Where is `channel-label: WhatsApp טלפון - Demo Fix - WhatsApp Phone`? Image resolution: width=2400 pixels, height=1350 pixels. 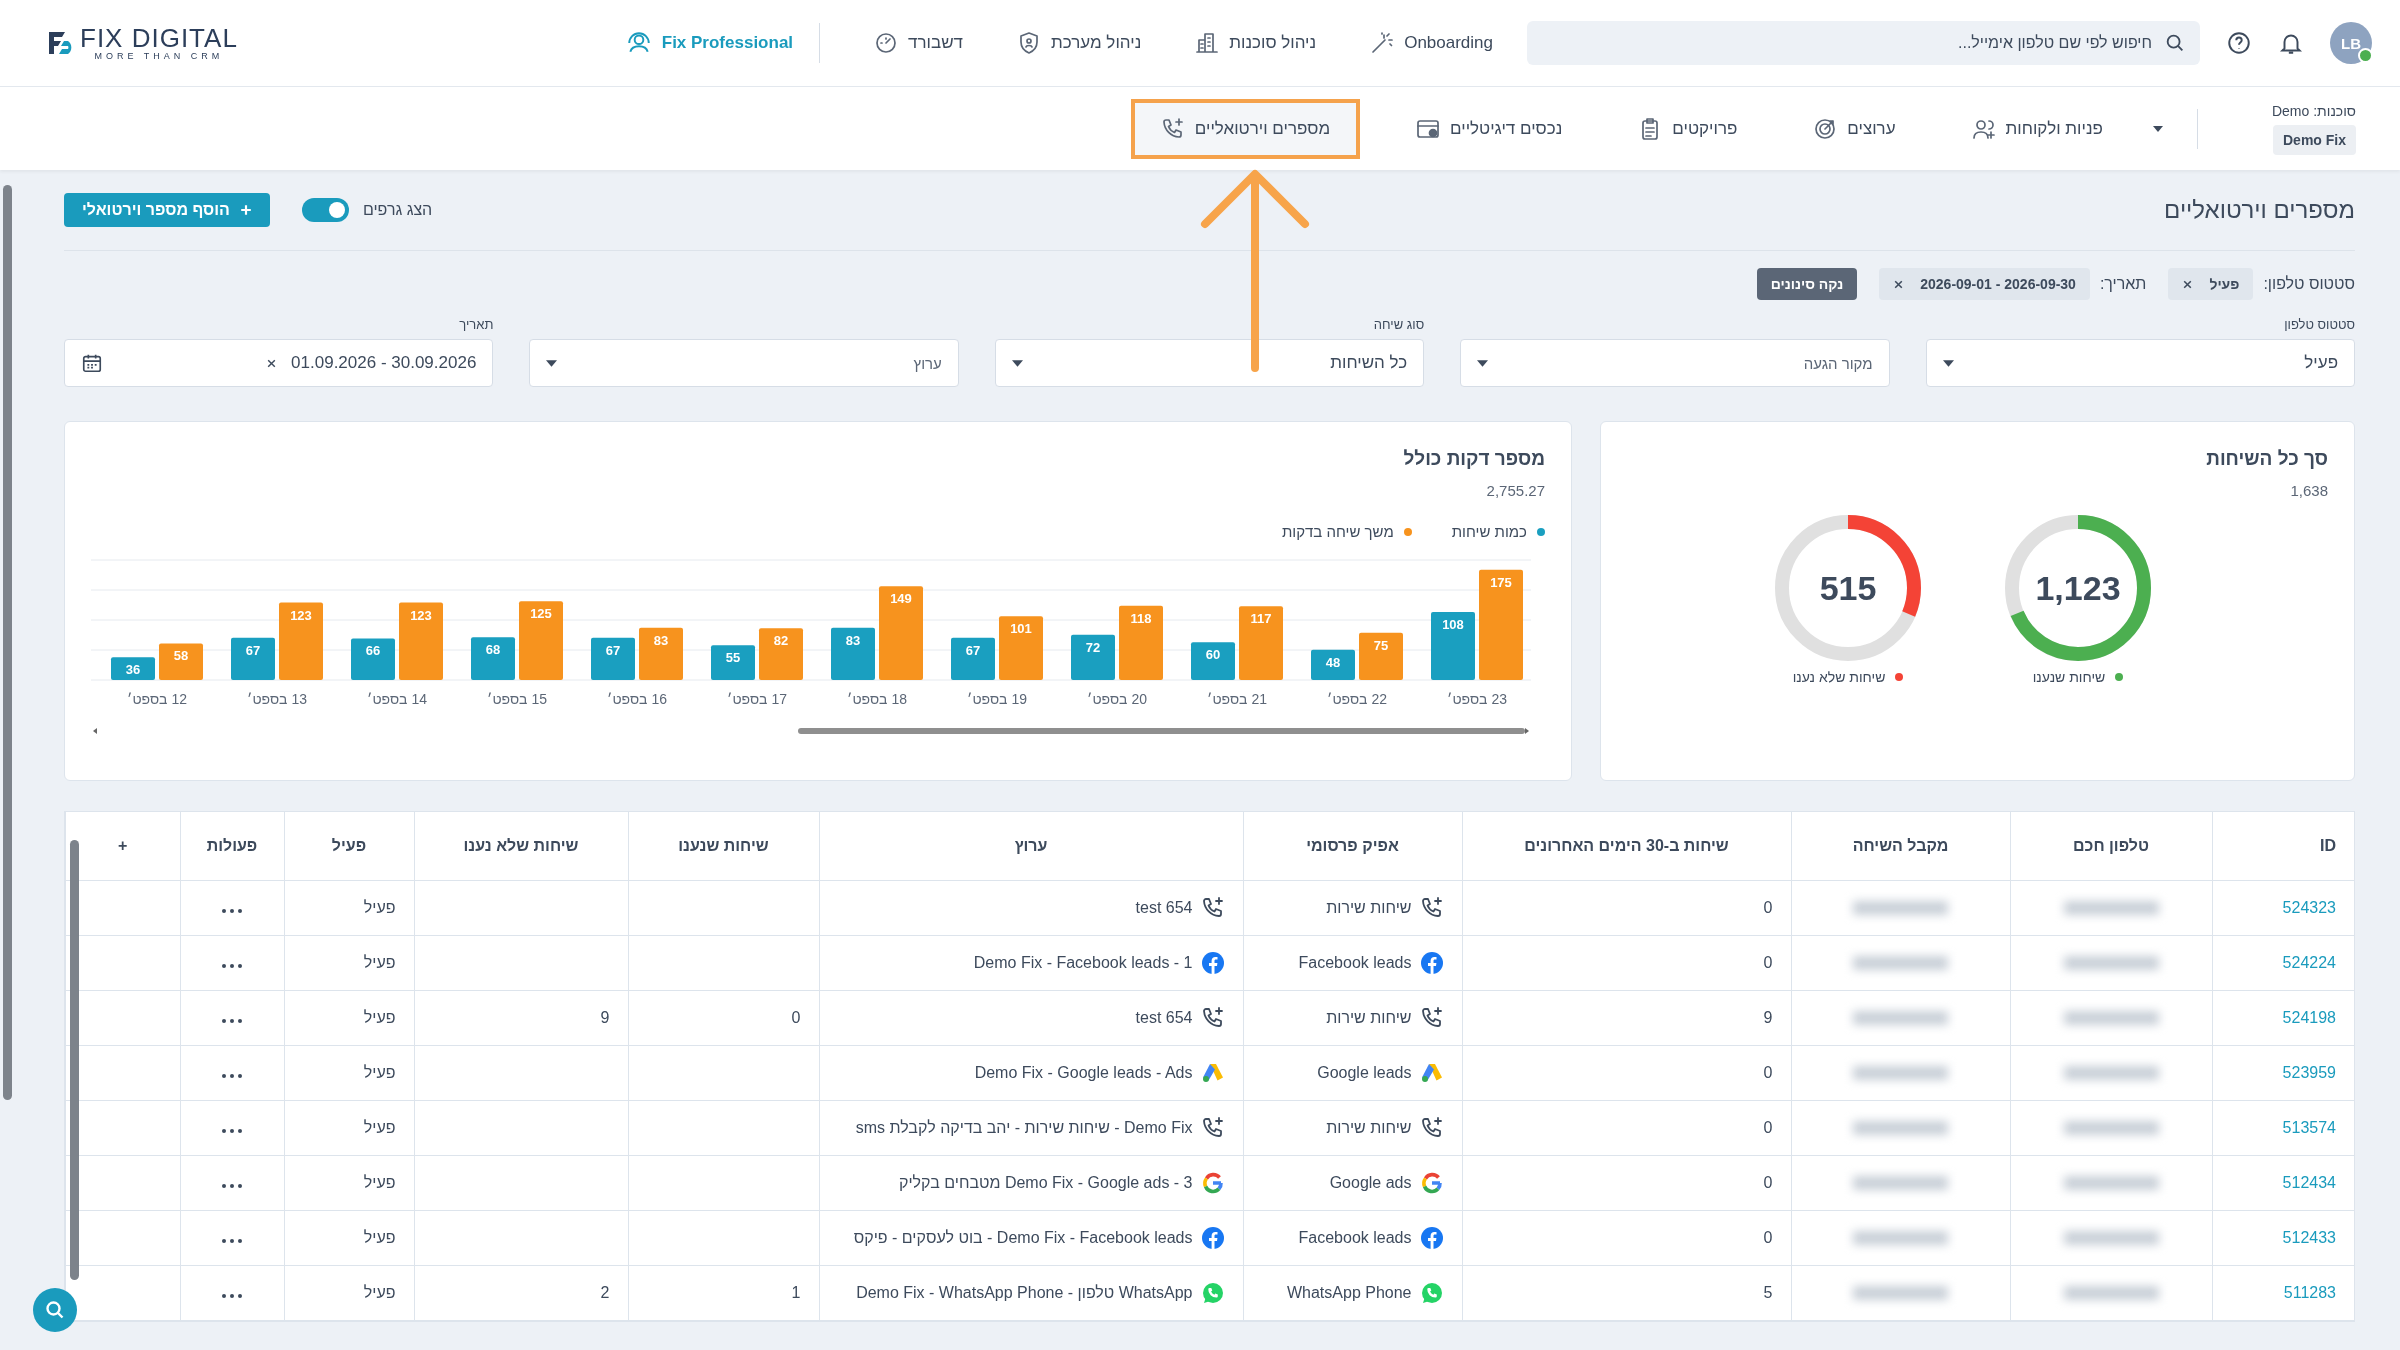
channel-label: WhatsApp טלפון - Demo Fix - WhatsApp Phone is located at coordinates (1024, 1293).